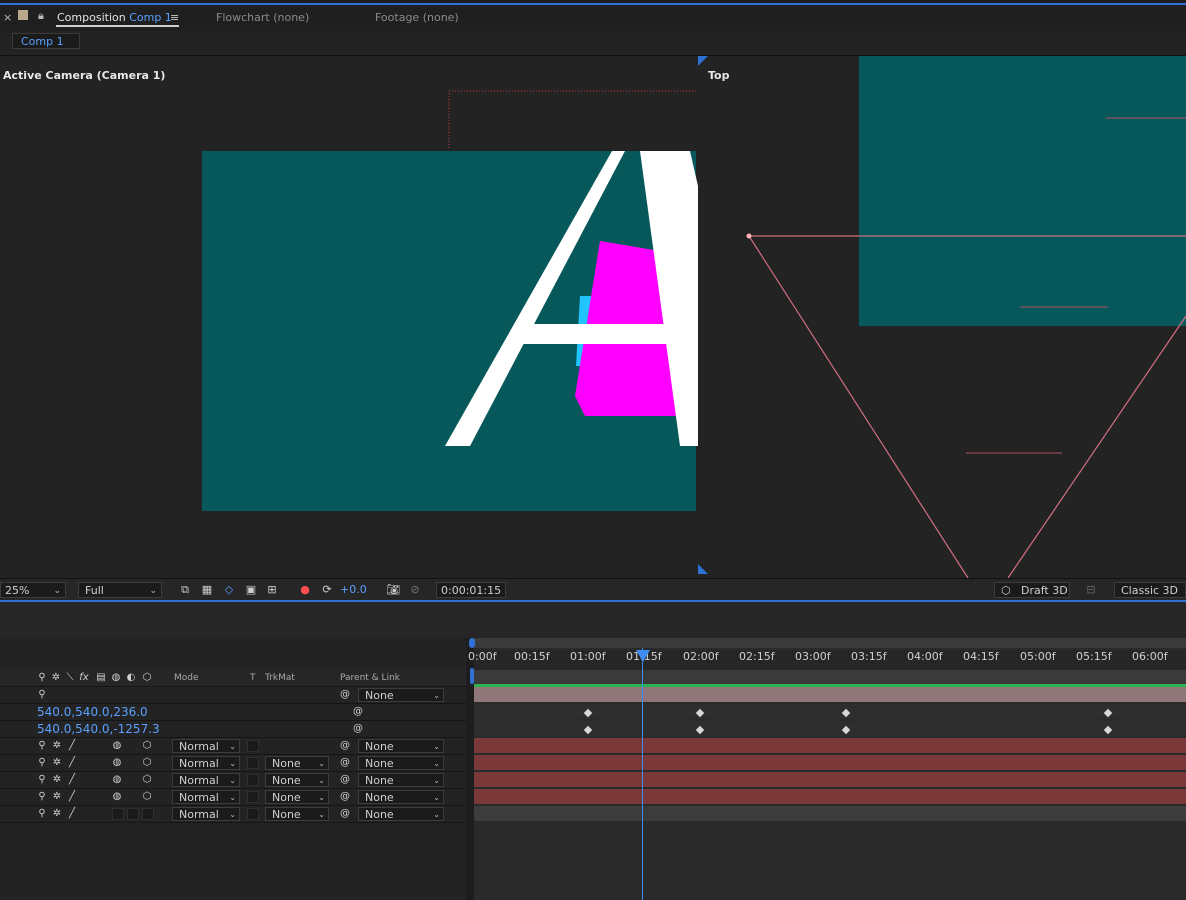  What do you see at coordinates (471, 590) in the screenshot?
I see `current-time-display: 0:00:01:15` at bounding box center [471, 590].